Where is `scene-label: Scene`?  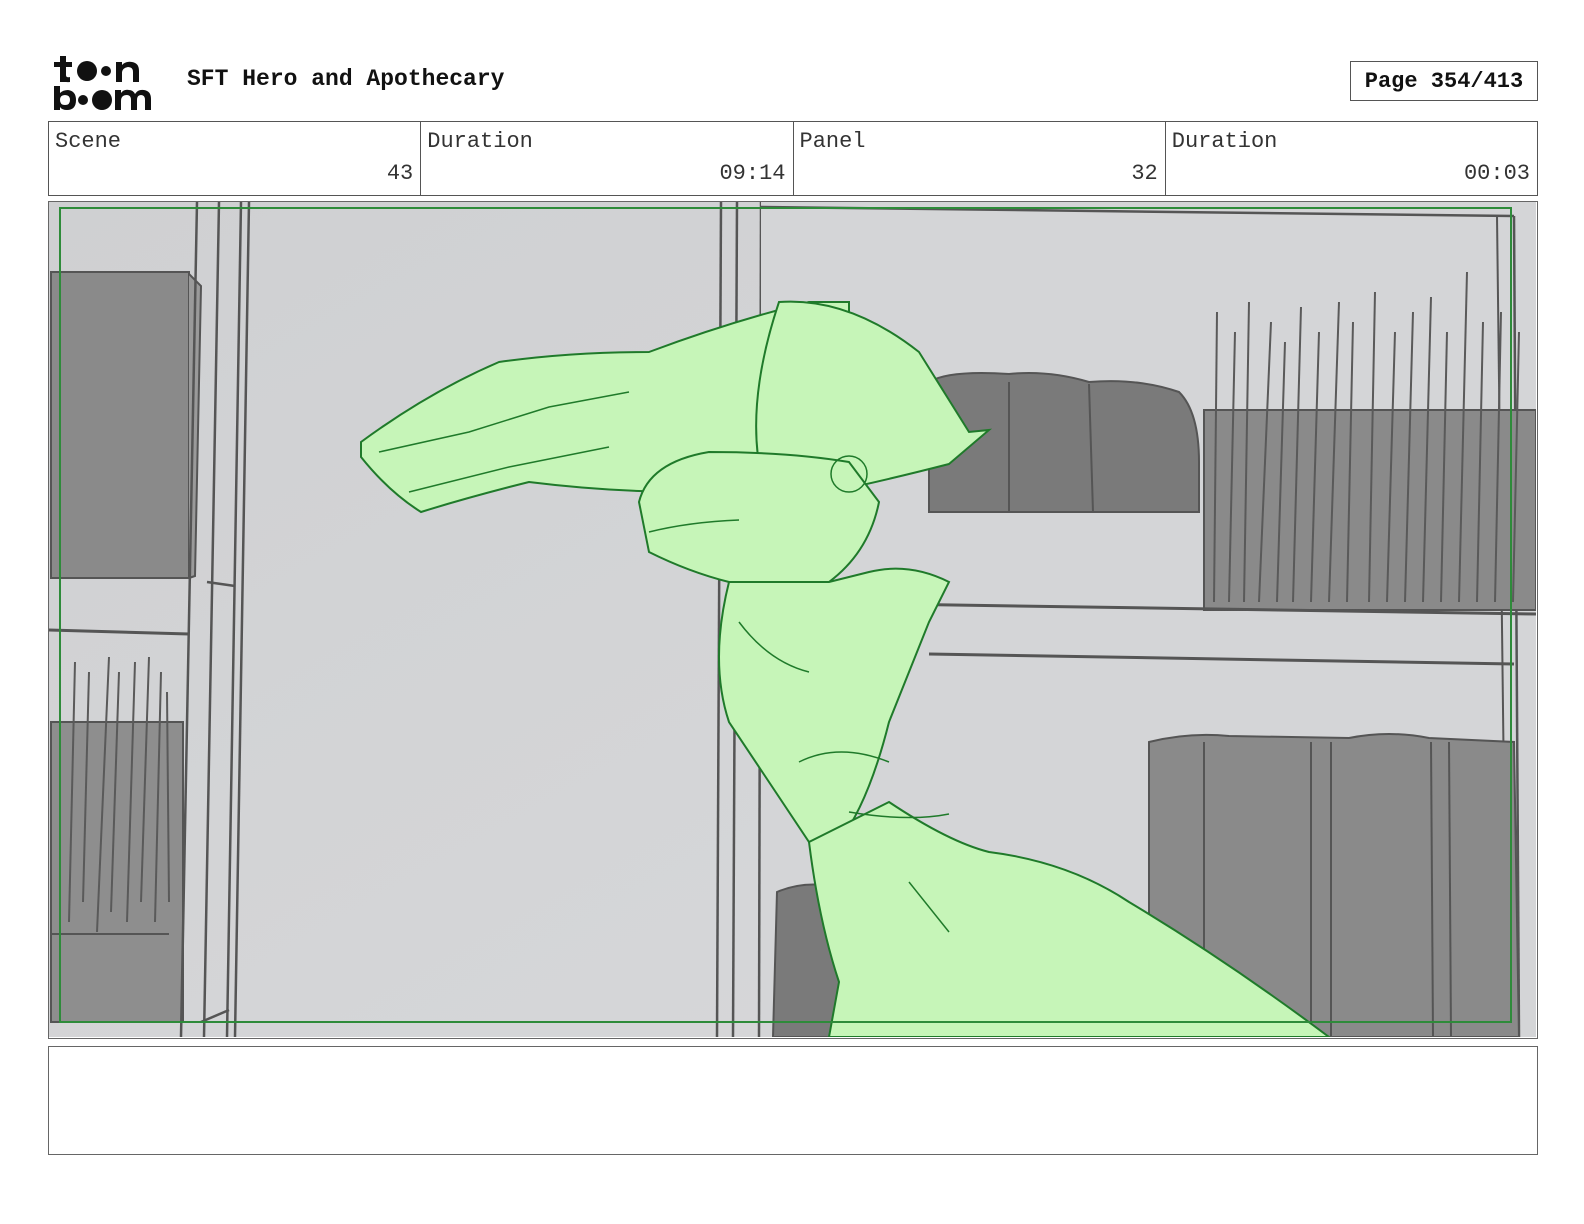
scene-label: Scene is located at coordinates (88, 141).